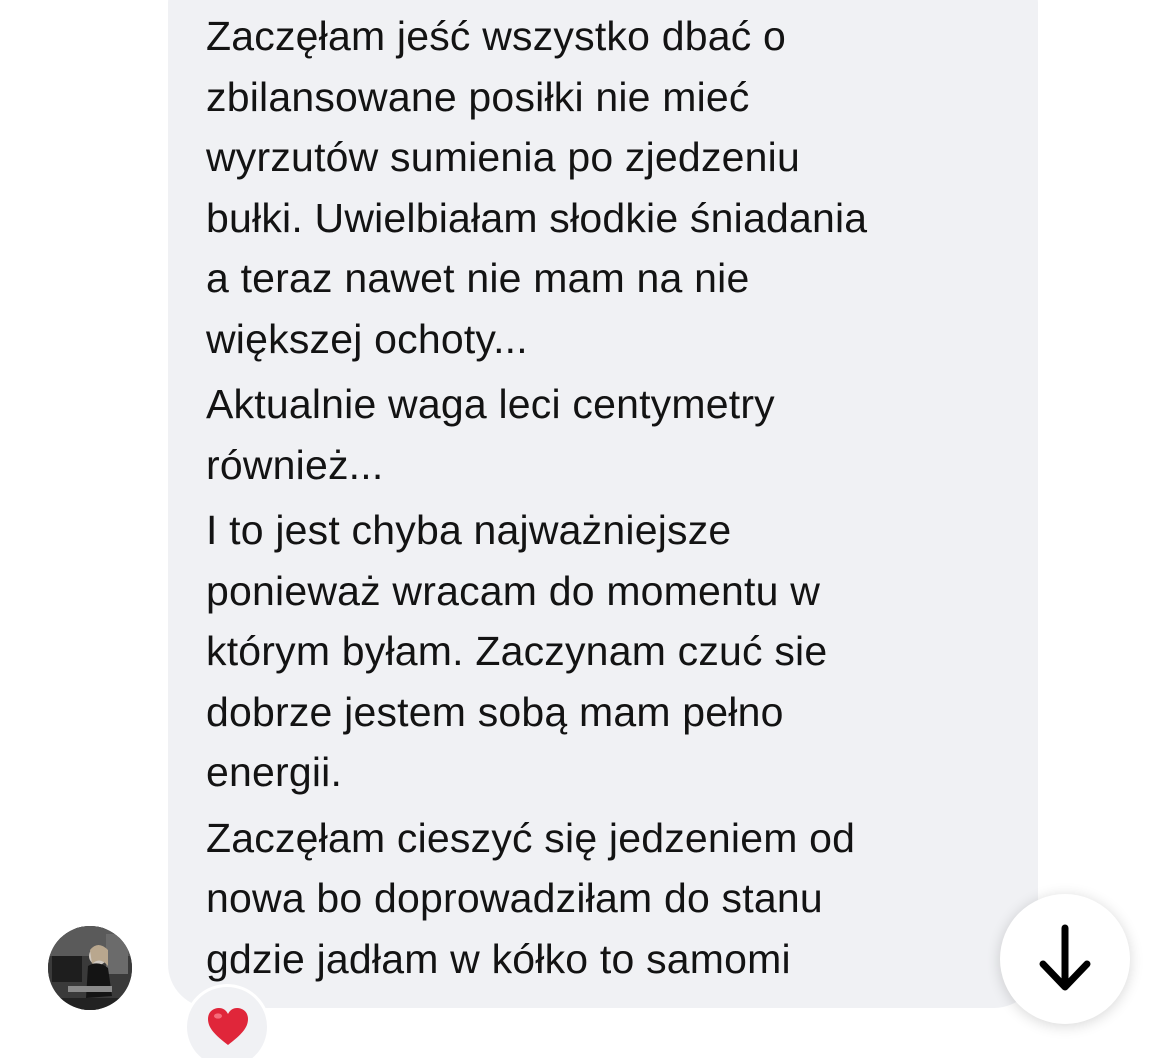 The height and width of the screenshot is (1058, 1164). I want to click on message-line: ponieważ wracam do momentu w, so click(513, 590).